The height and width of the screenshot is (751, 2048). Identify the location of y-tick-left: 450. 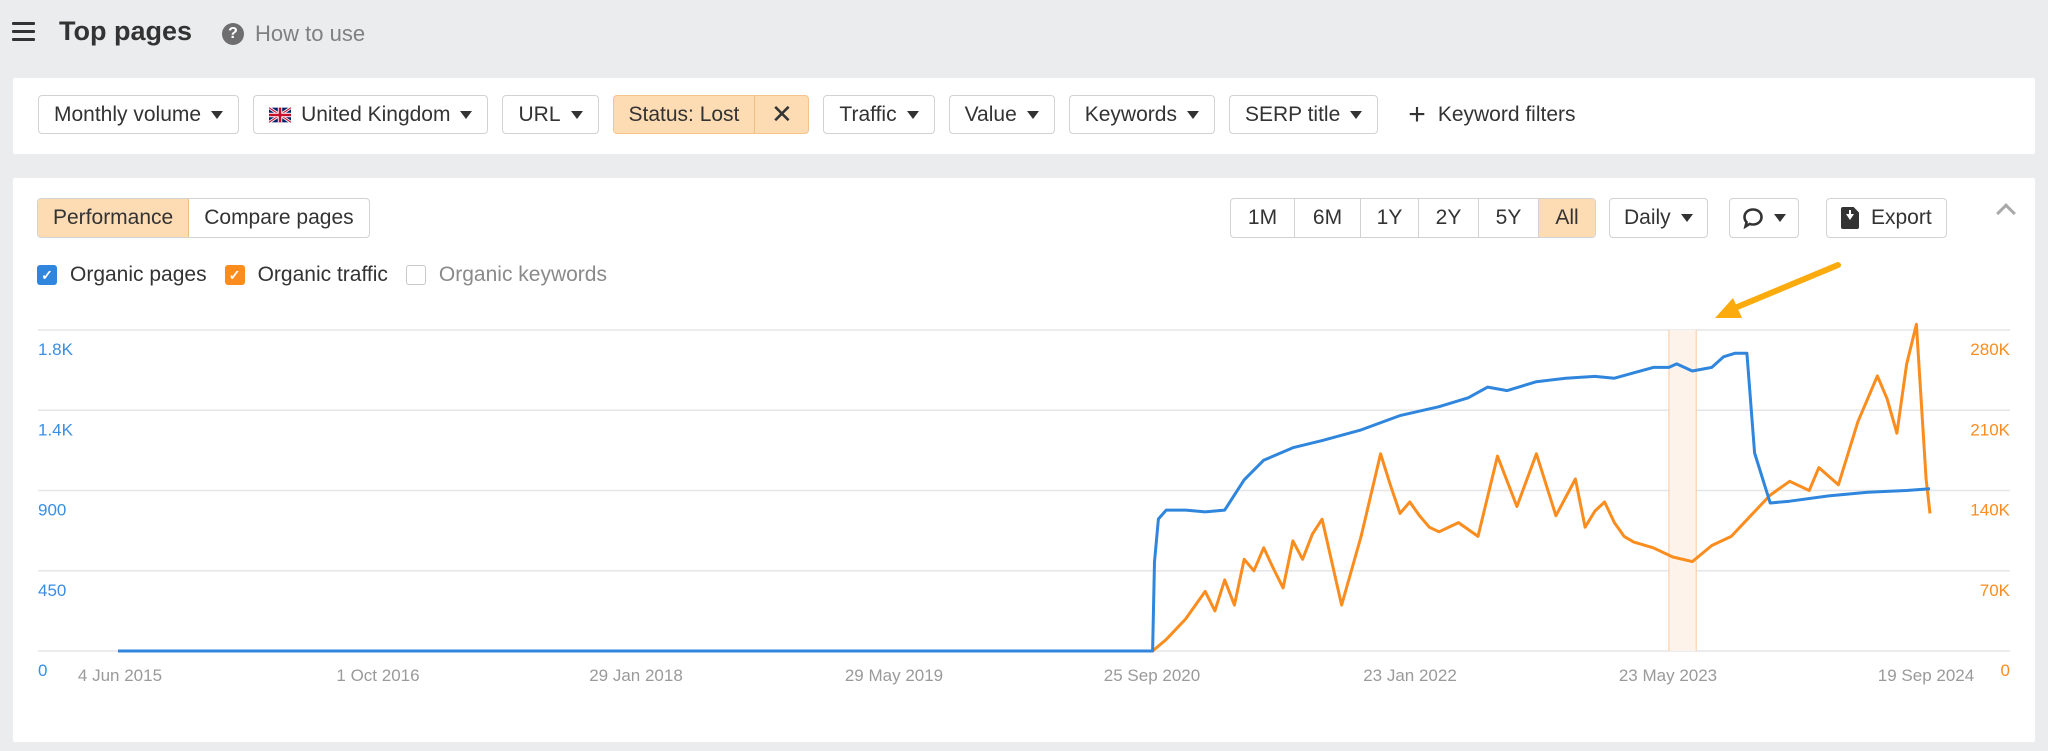
(52, 590).